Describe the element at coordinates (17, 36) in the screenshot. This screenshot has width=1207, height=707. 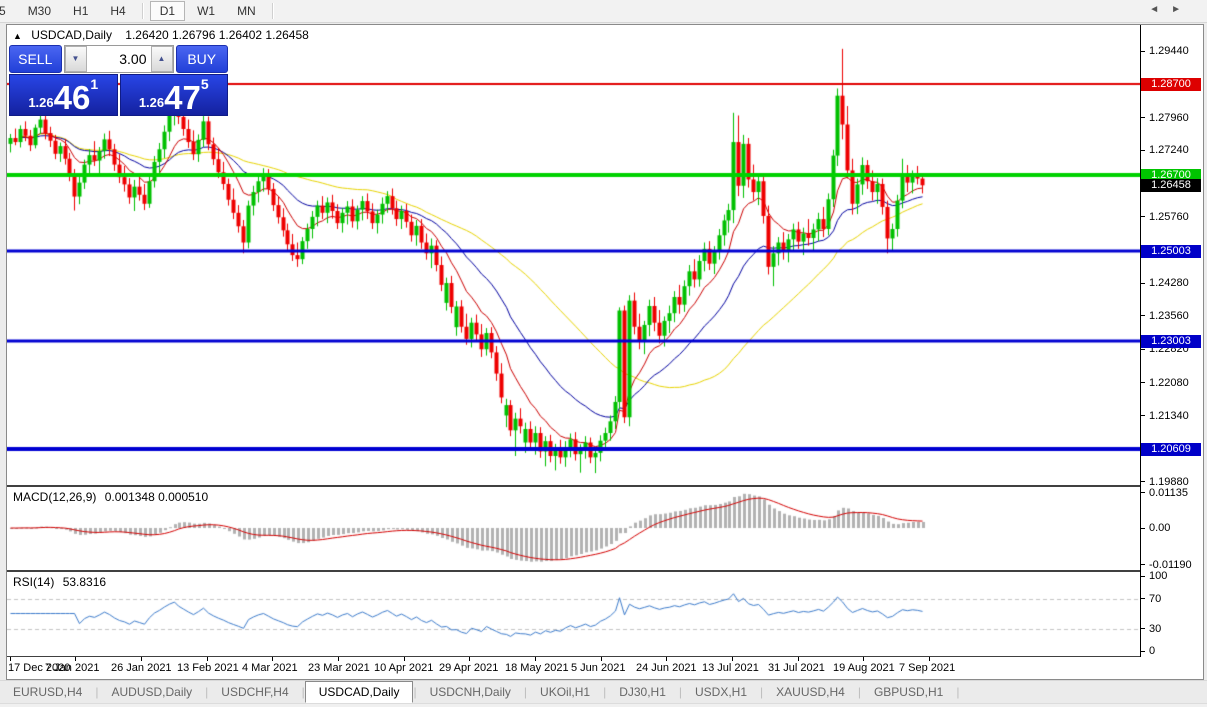
I see `one-click-panel-toggle-icon: ▲` at that location.